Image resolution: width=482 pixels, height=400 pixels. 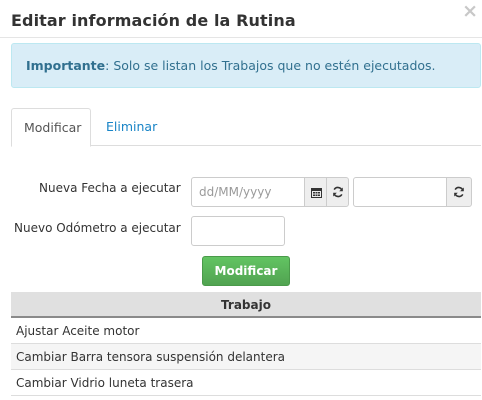 What do you see at coordinates (246, 271) in the screenshot?
I see `modificar-button: Modificar` at bounding box center [246, 271].